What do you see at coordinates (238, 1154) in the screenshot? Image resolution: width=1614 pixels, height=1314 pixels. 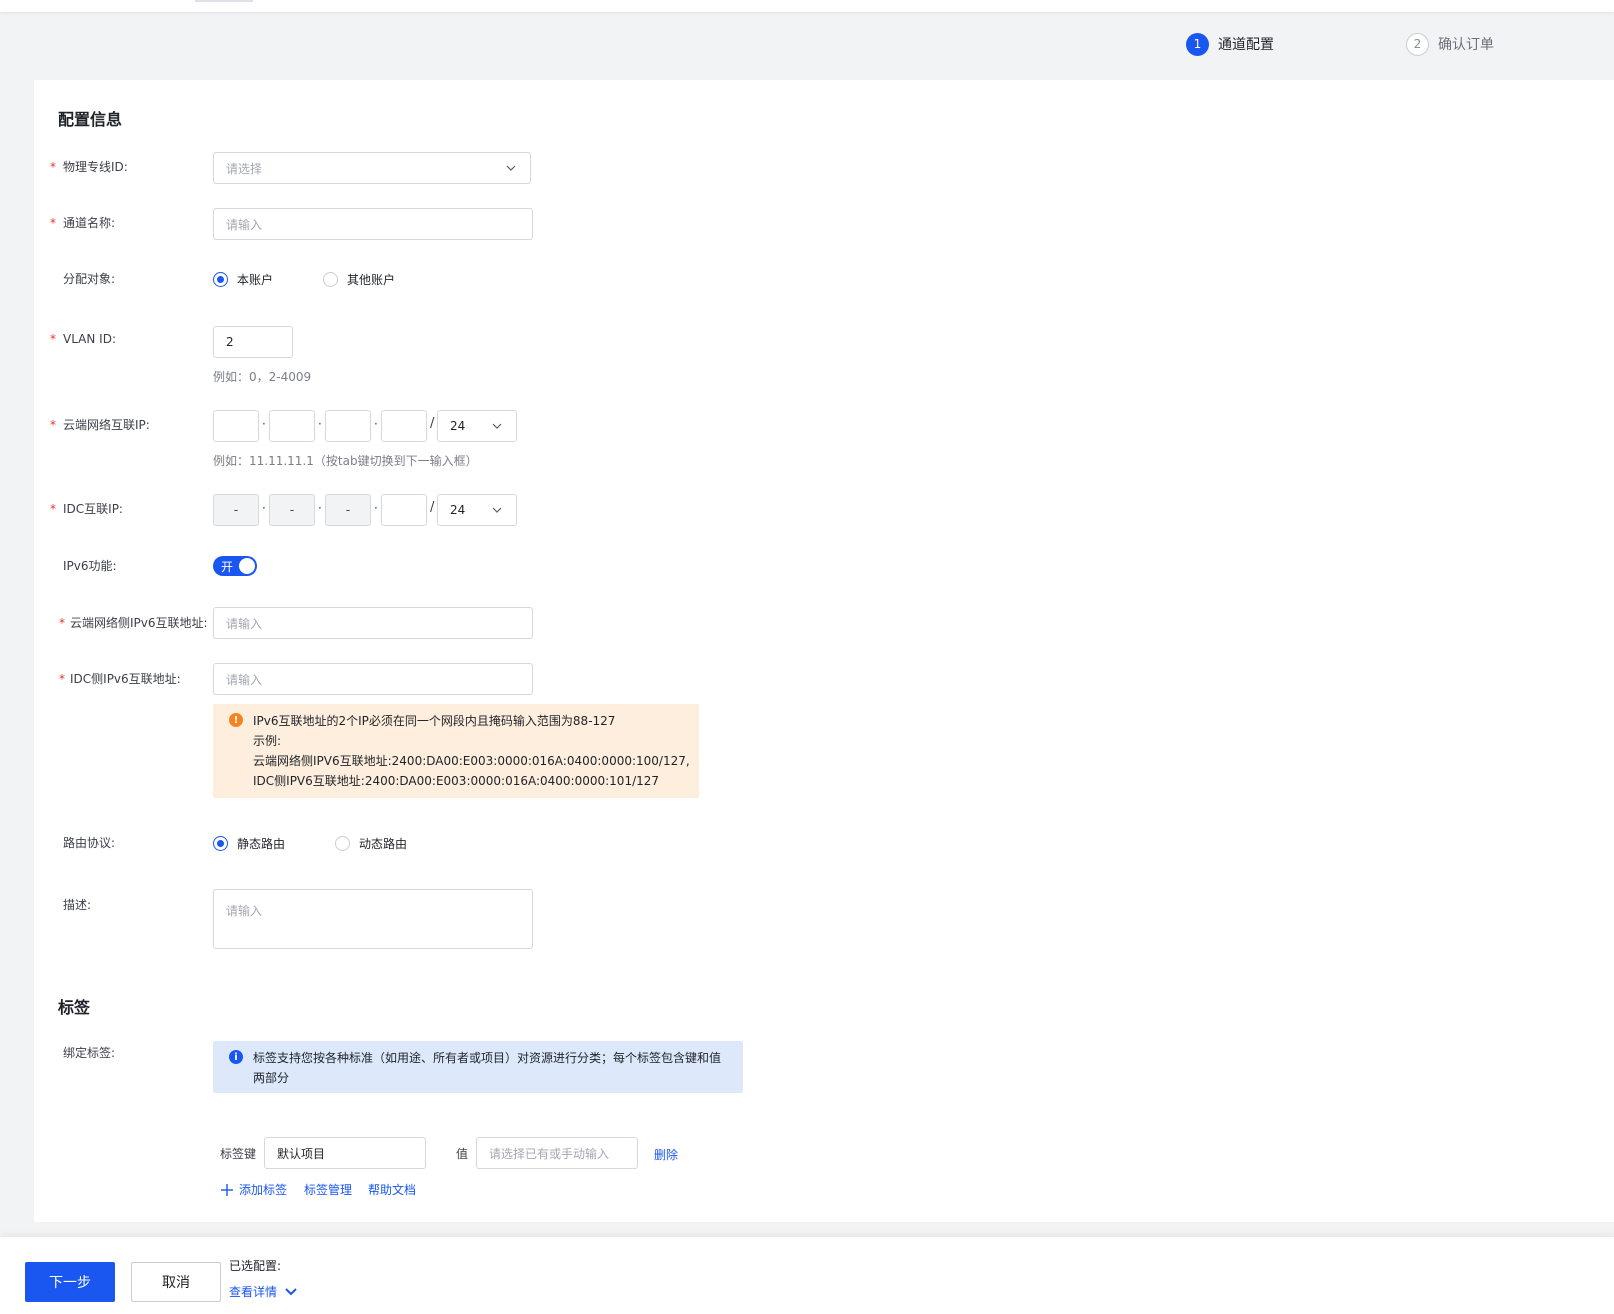 I see `tag-key-label: 标签键` at bounding box center [238, 1154].